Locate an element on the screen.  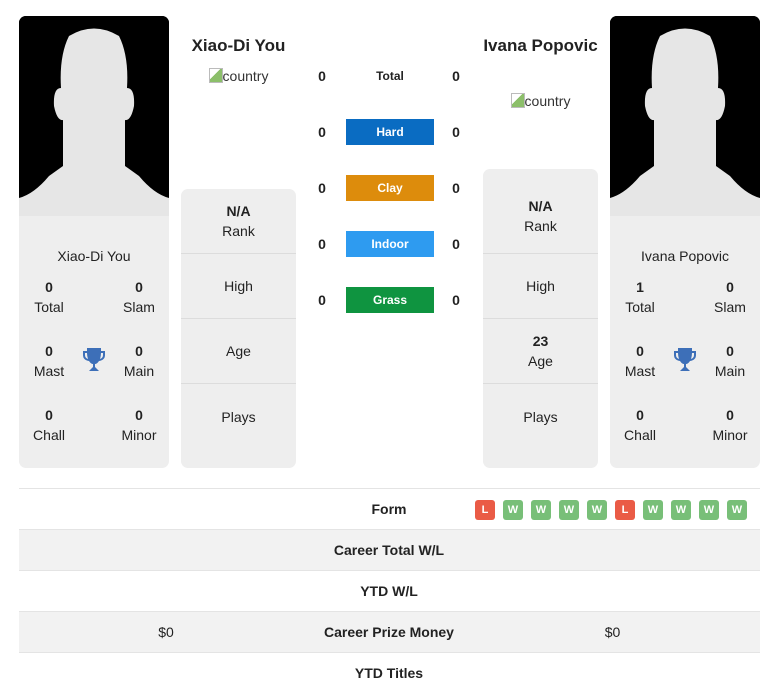
titles-mast-right: 0 Mast is located at coordinates (640, 361).